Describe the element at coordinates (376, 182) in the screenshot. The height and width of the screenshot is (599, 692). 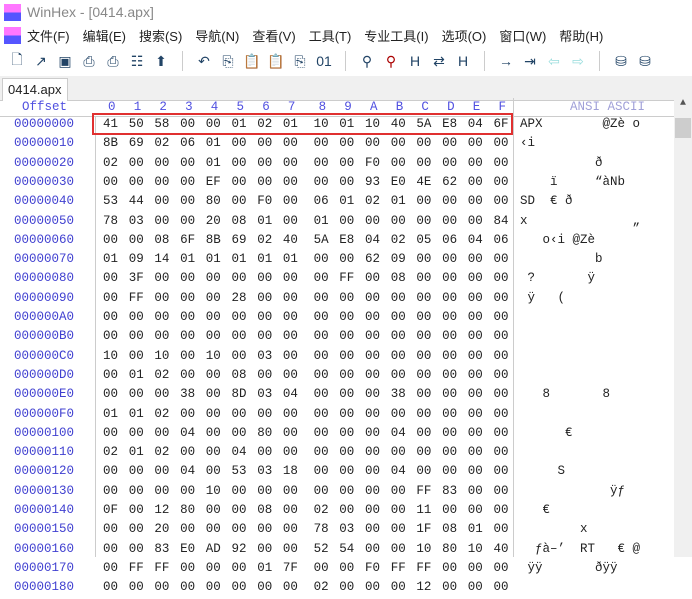
I see `hex-byte: 93` at that location.